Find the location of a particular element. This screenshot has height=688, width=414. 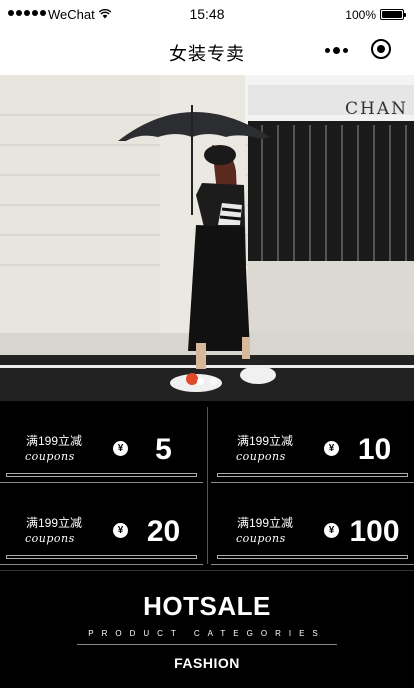

page-title: 女装专卖 is located at coordinates (207, 54).